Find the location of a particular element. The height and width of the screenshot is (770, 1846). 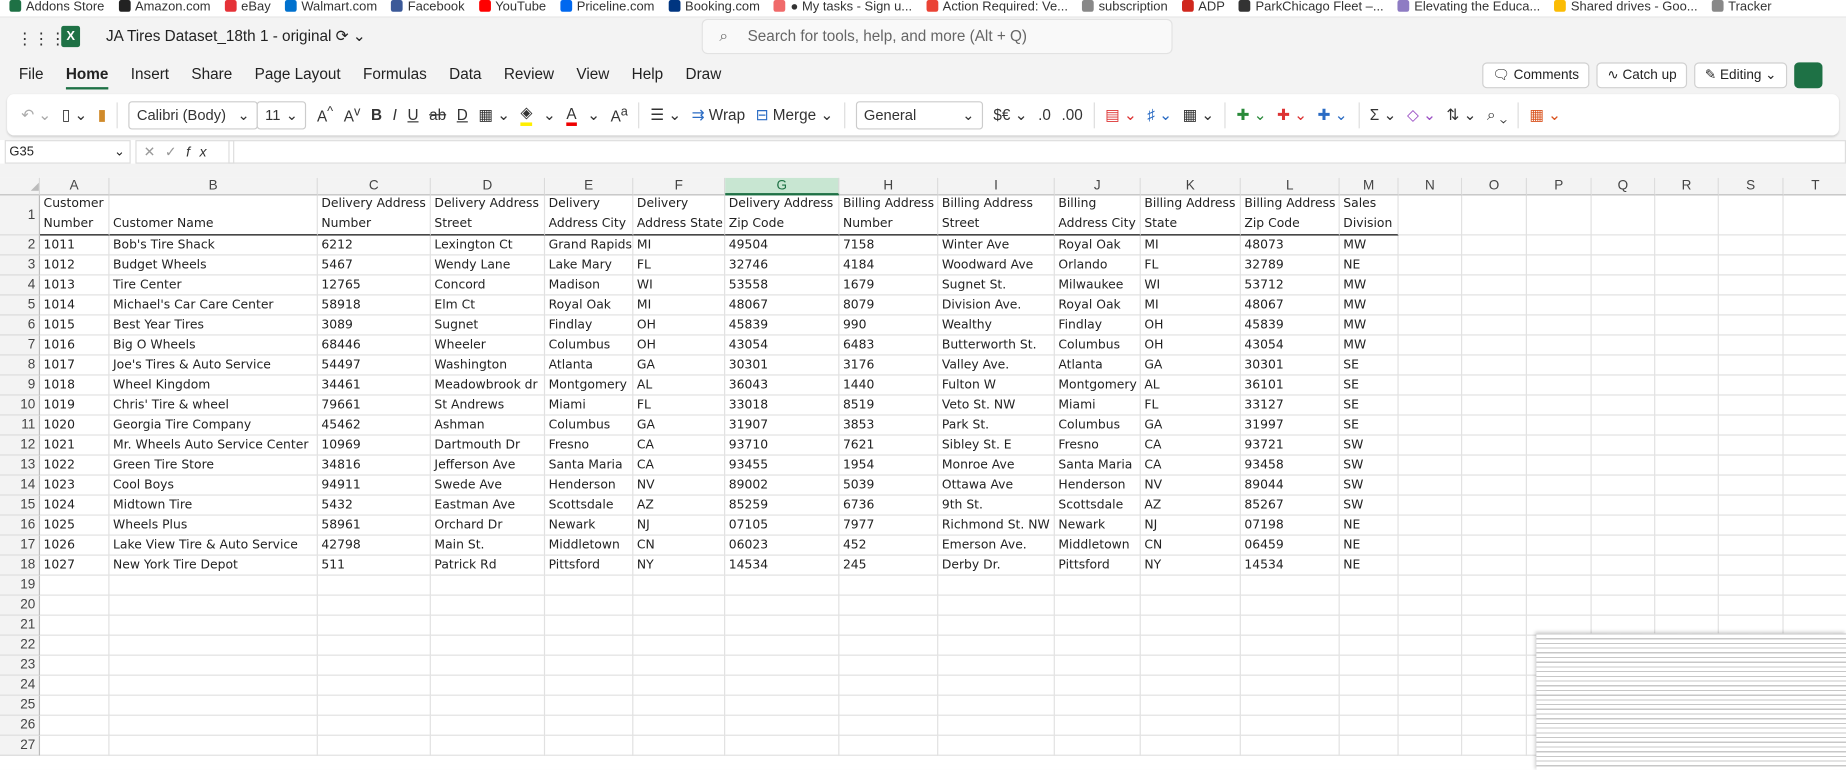

cell: Columbus is located at coordinates (1097, 425).